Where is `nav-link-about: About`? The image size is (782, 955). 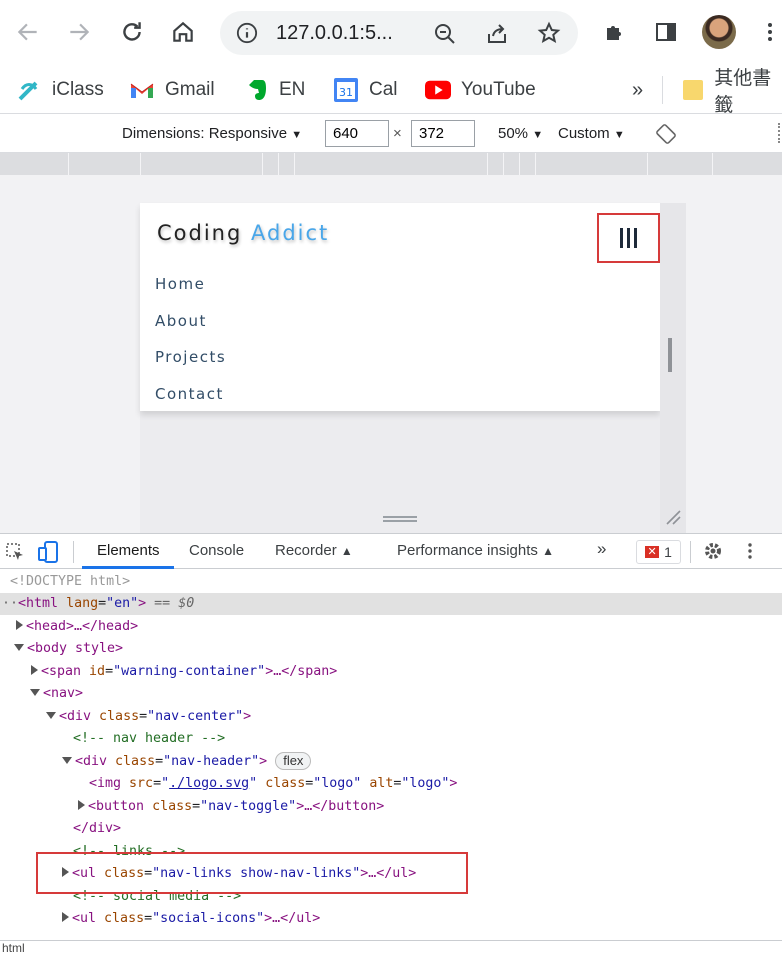 nav-link-about: About is located at coordinates (190, 330).